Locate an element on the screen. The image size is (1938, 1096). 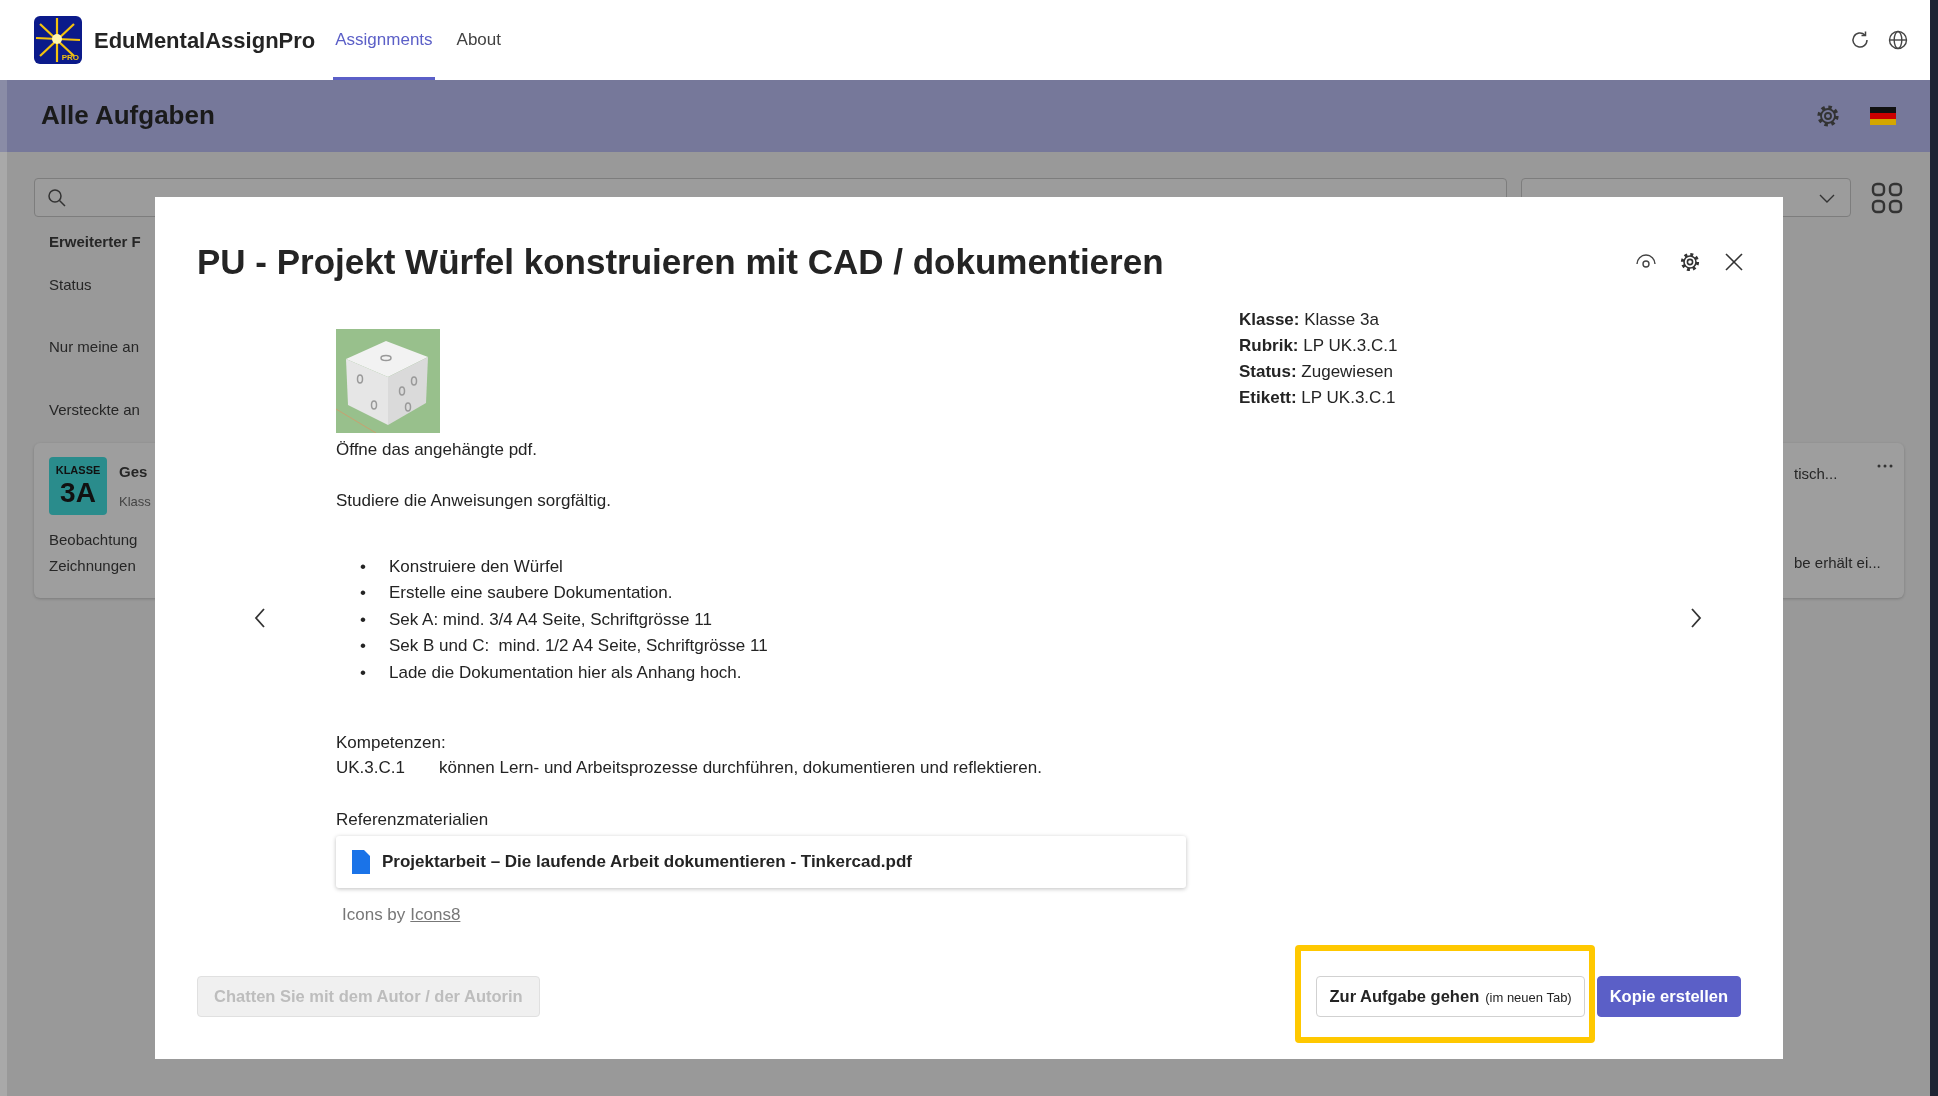
credit-link: Icons8 is located at coordinates (435, 915).